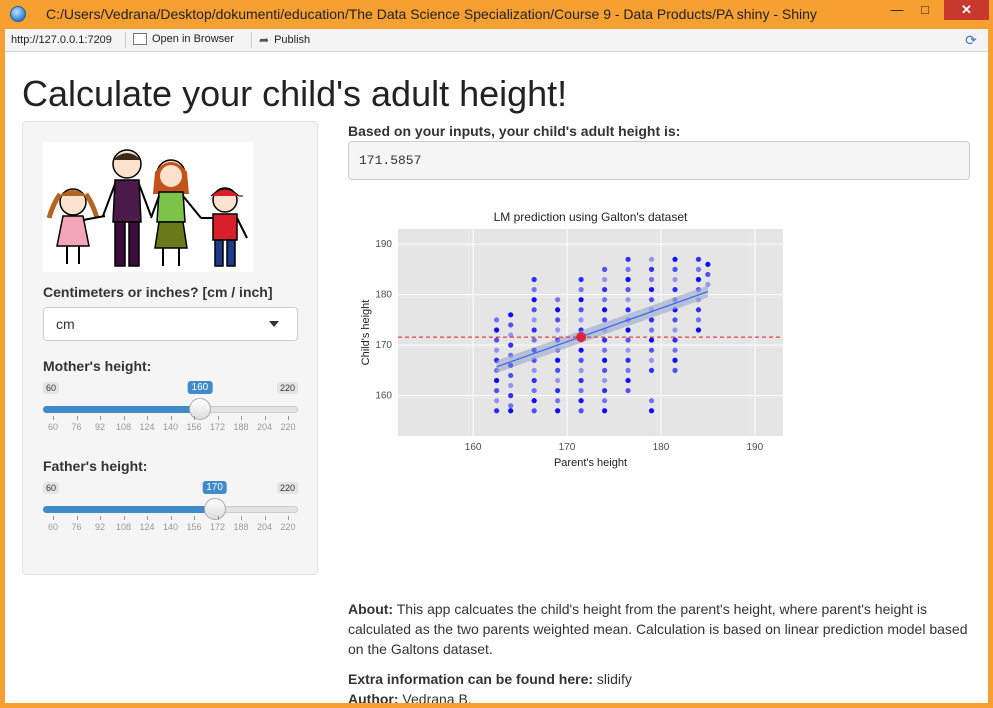 This screenshot has width=993, height=708. What do you see at coordinates (612, 679) in the screenshot?
I see `extra-info-link: slidify` at bounding box center [612, 679].